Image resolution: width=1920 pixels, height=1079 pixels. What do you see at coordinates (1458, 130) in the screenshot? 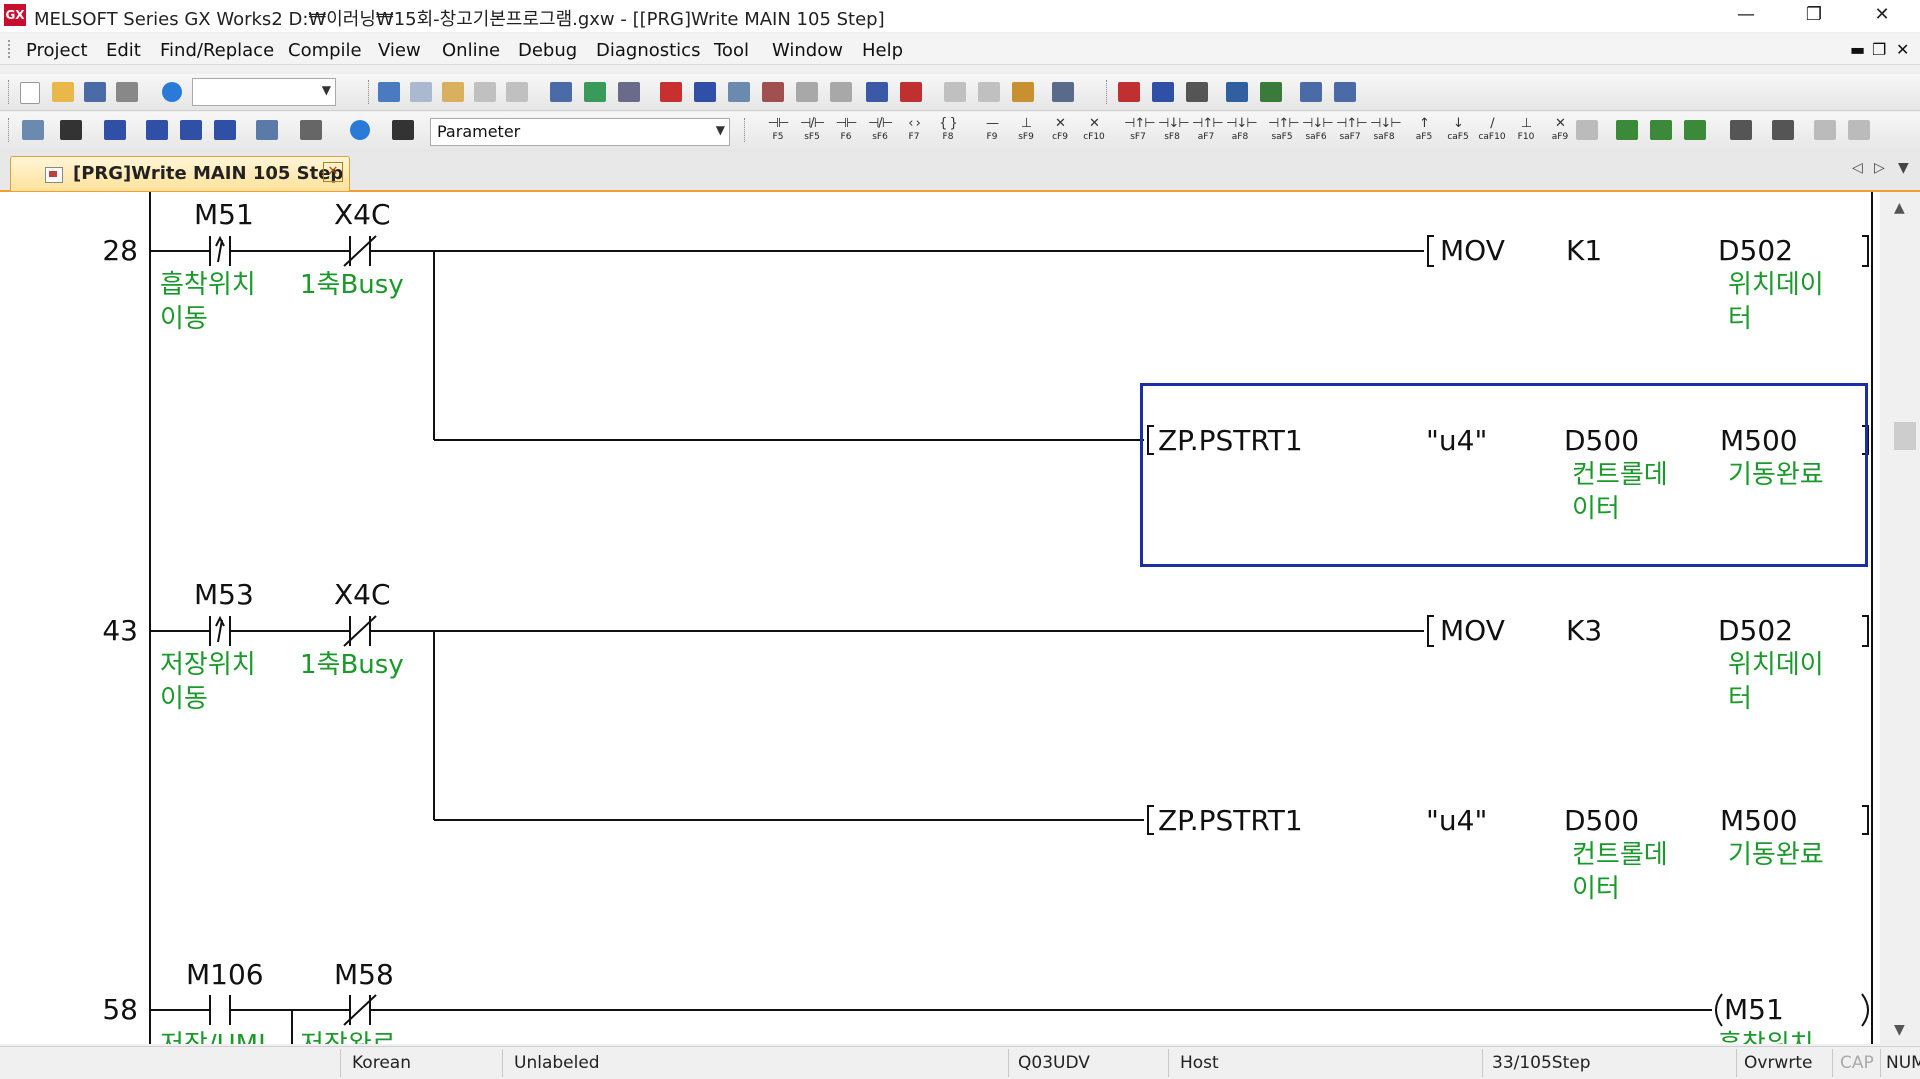
I see `fkey-button-caf5: ↓ caF5` at bounding box center [1458, 130].